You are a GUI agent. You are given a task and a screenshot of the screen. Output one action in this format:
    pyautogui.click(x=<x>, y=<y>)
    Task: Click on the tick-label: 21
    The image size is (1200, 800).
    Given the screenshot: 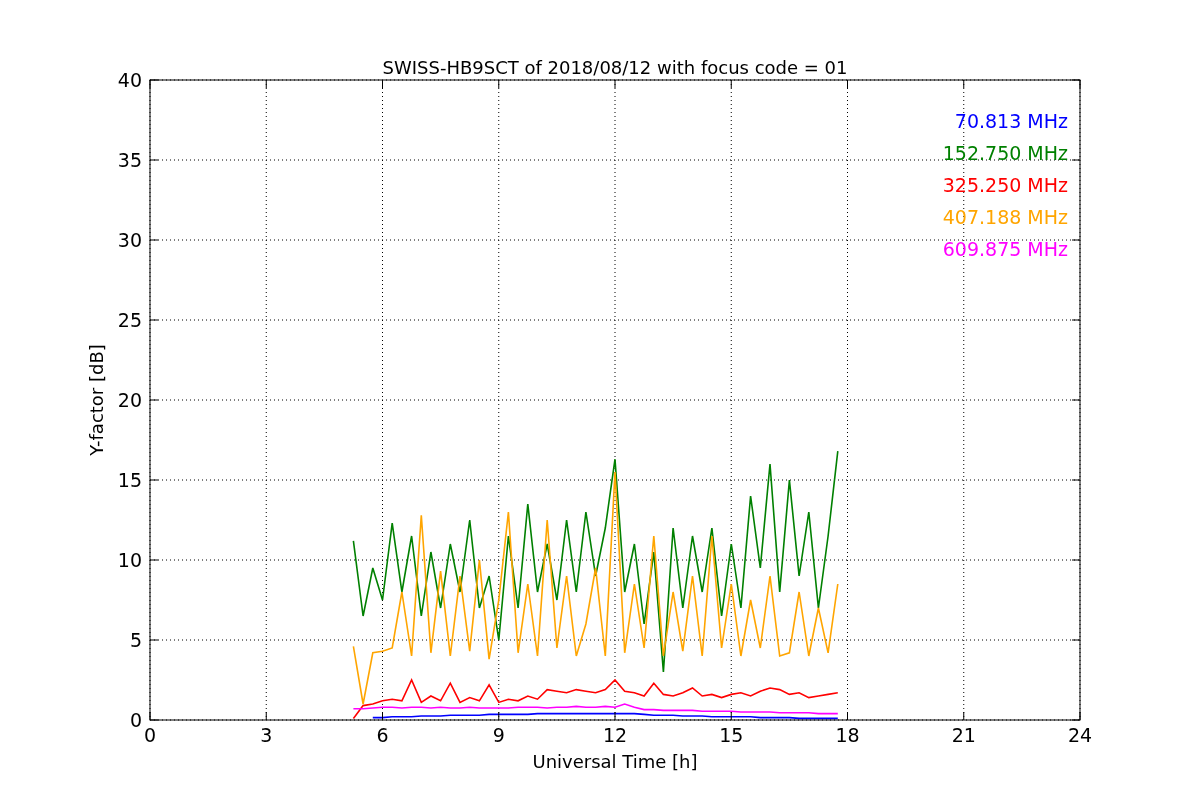 What is the action you would take?
    pyautogui.click(x=963, y=735)
    